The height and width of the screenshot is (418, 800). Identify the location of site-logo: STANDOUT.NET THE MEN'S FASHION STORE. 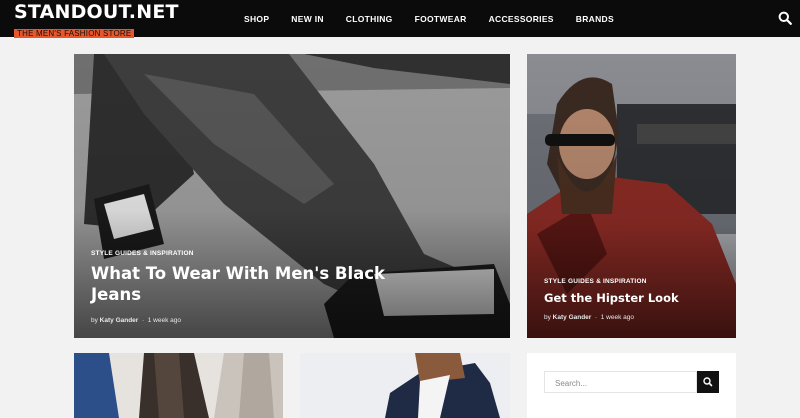
(96, 21).